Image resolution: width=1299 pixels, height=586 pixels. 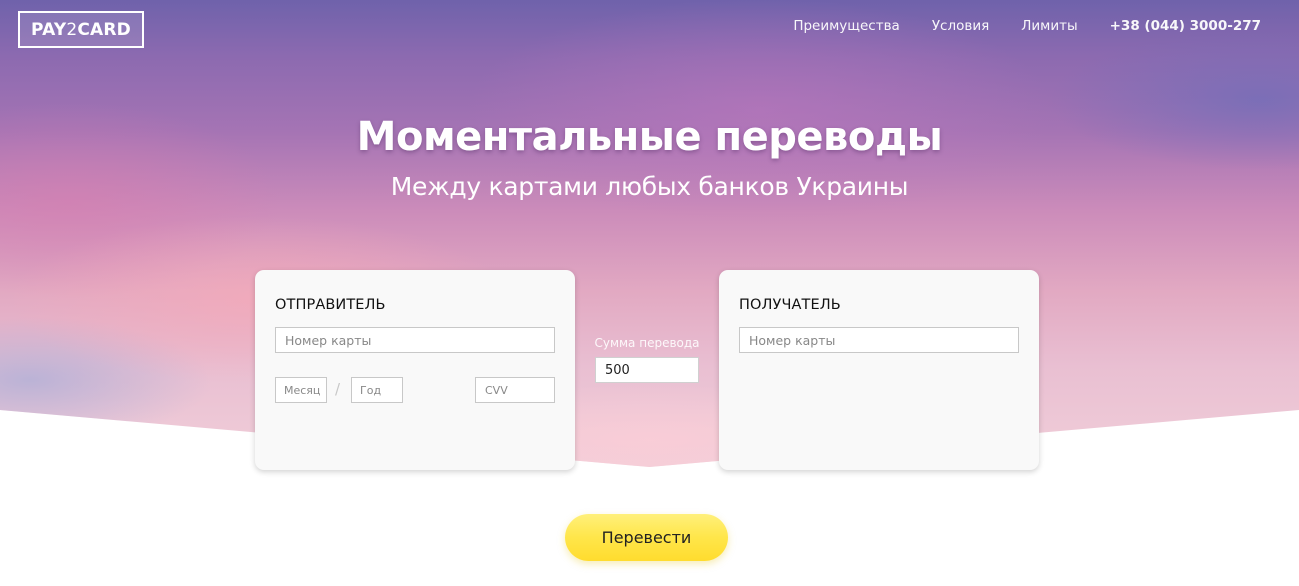 I want to click on nav-link-conditions: Условия, so click(x=960, y=26).